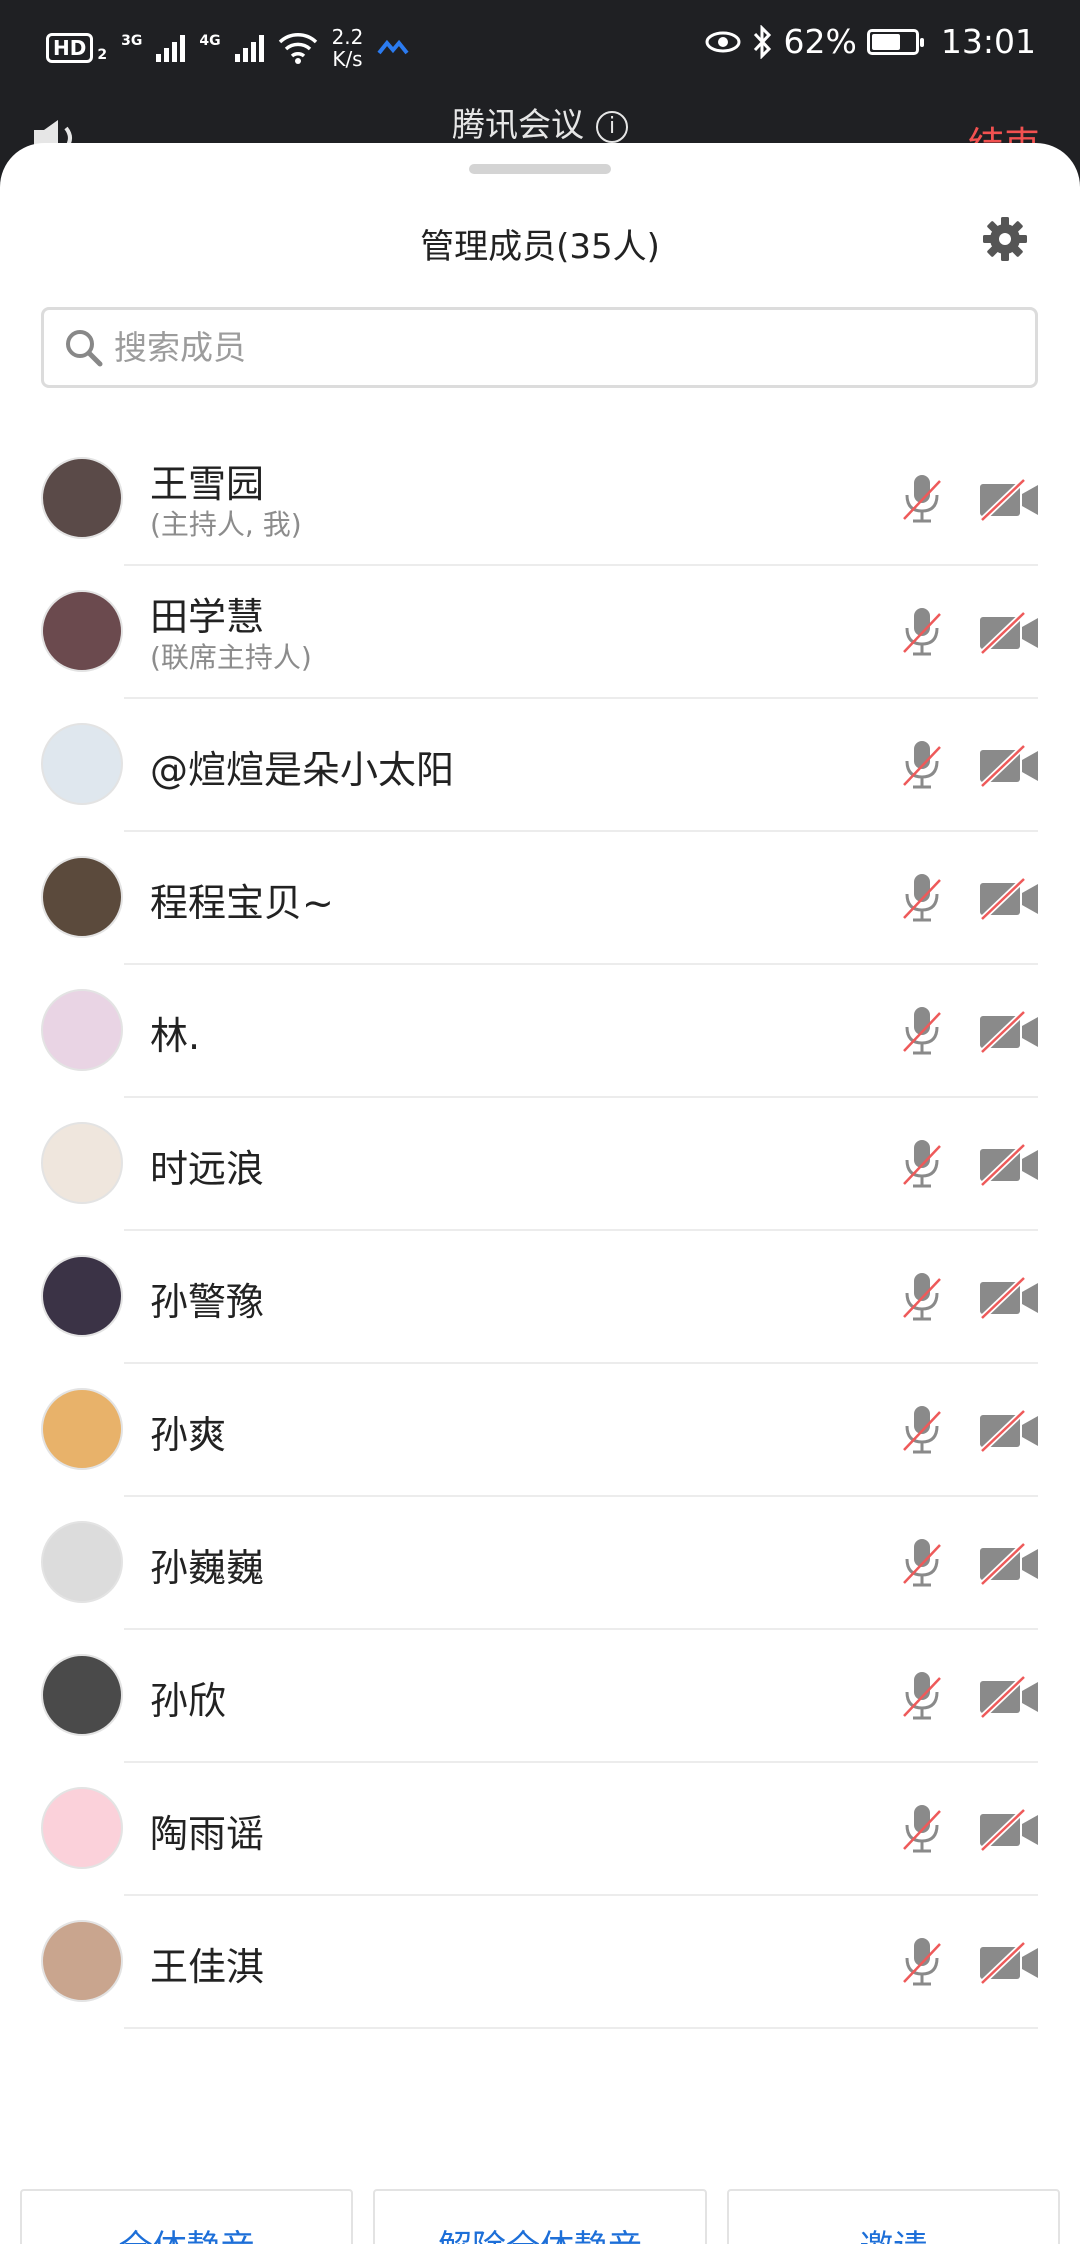 The width and height of the screenshot is (1080, 2244). I want to click on speed-value: 2.2, so click(347, 37).